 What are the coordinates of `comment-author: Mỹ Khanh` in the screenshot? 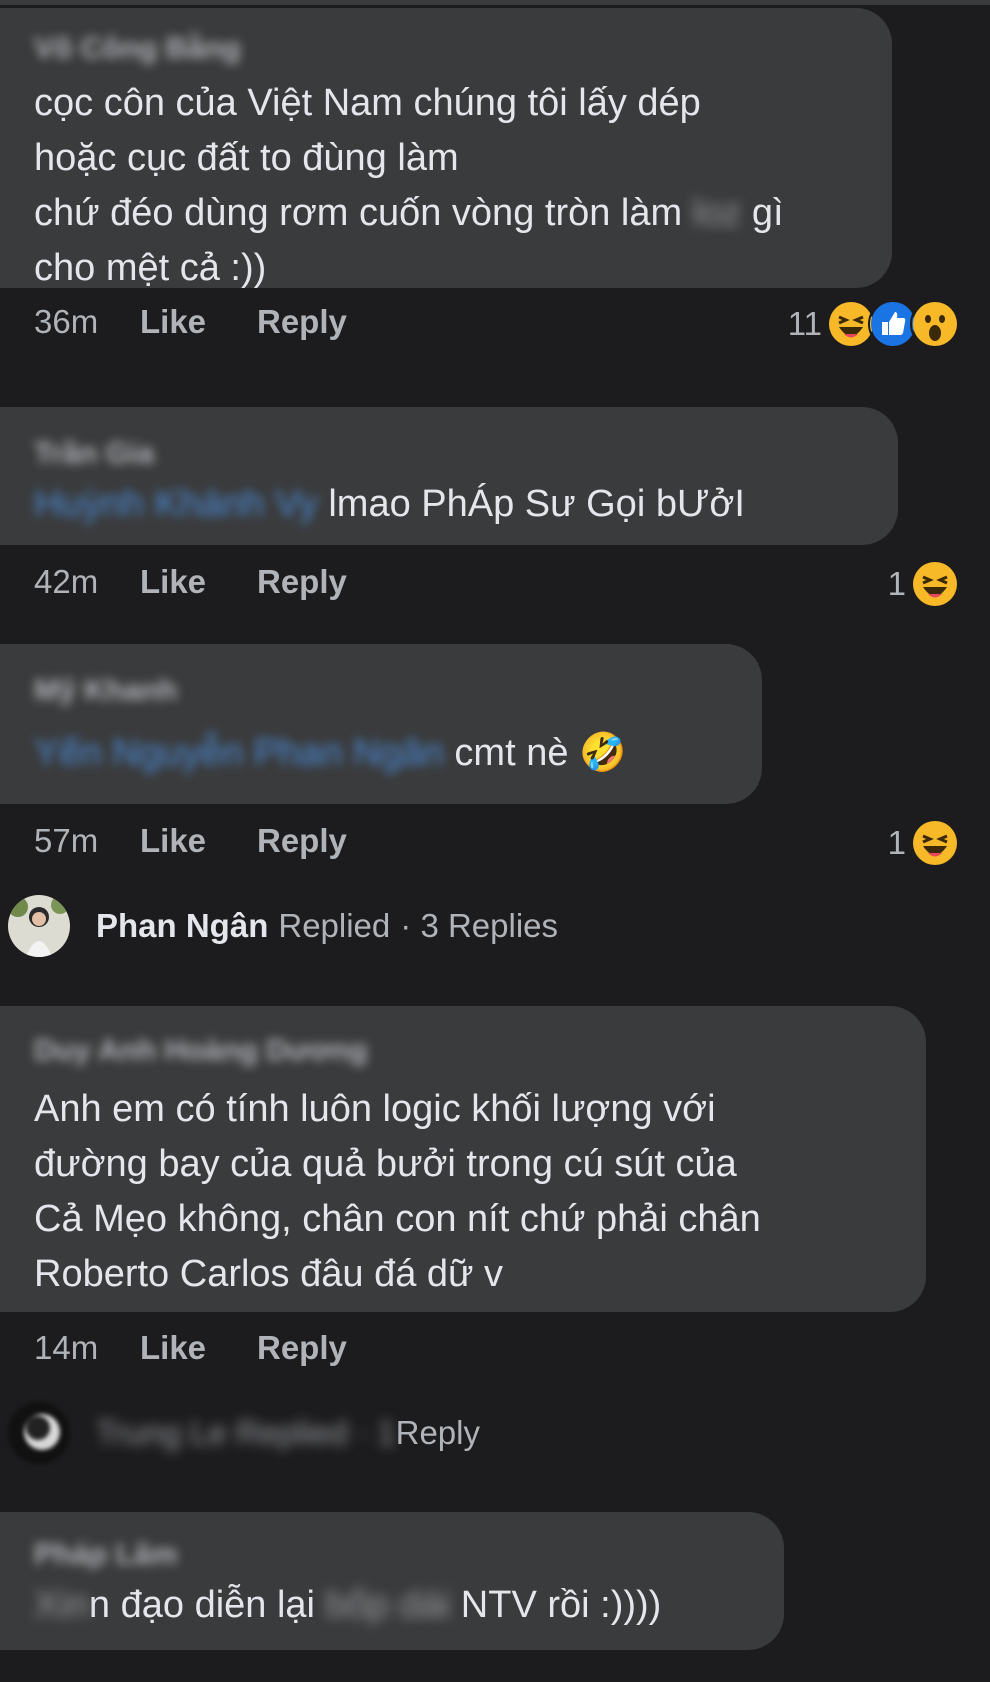 It's located at (105, 691).